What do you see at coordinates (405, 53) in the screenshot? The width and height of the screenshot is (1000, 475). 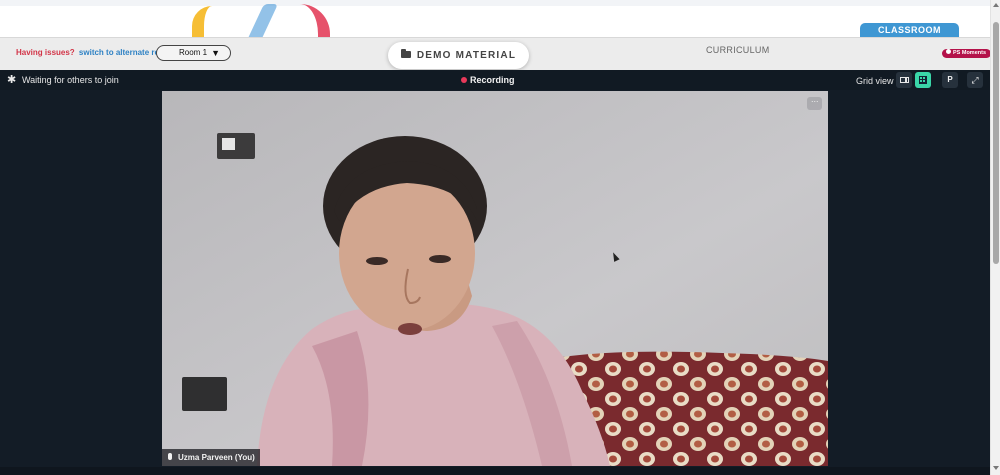 I see `folder-icon` at bounding box center [405, 53].